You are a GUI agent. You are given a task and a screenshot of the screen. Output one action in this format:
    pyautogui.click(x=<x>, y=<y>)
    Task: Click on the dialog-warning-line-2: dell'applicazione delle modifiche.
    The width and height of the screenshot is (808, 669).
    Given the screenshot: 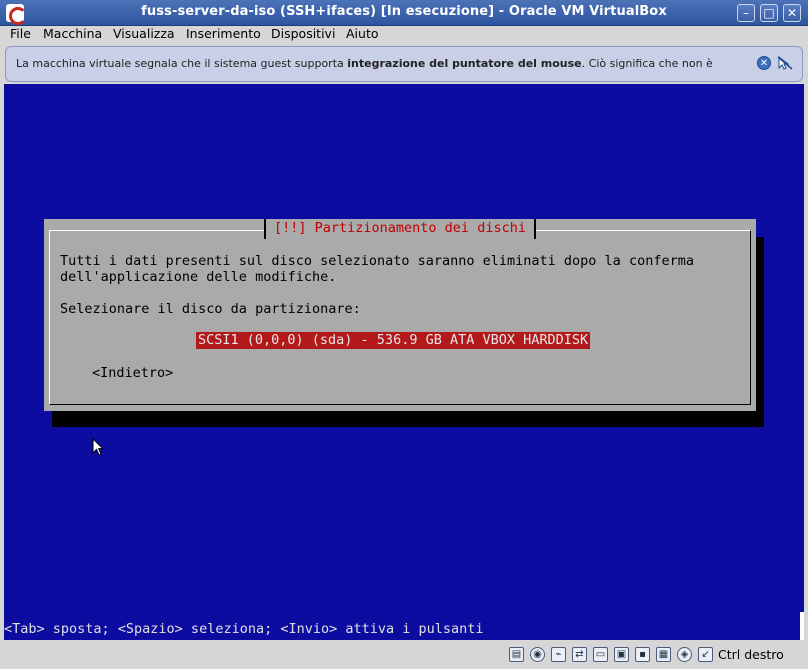 What is the action you would take?
    pyautogui.click(x=198, y=277)
    